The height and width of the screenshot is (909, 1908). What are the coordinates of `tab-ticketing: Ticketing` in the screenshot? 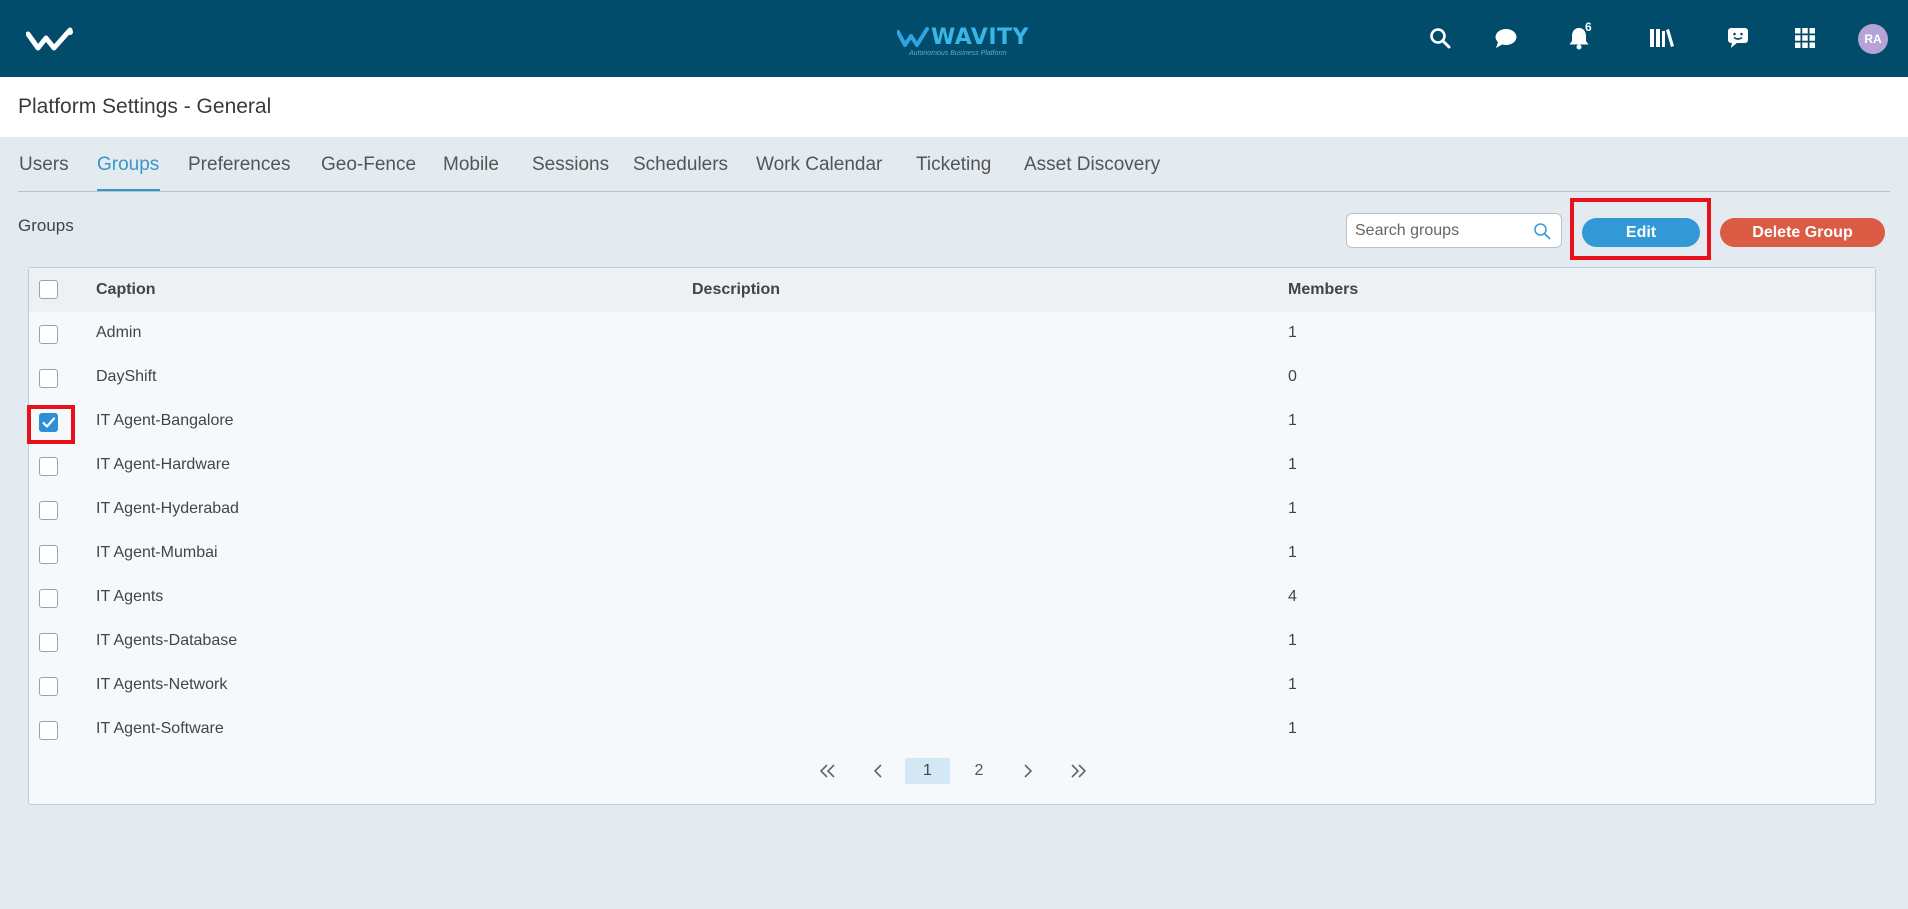 It's located at (953, 165).